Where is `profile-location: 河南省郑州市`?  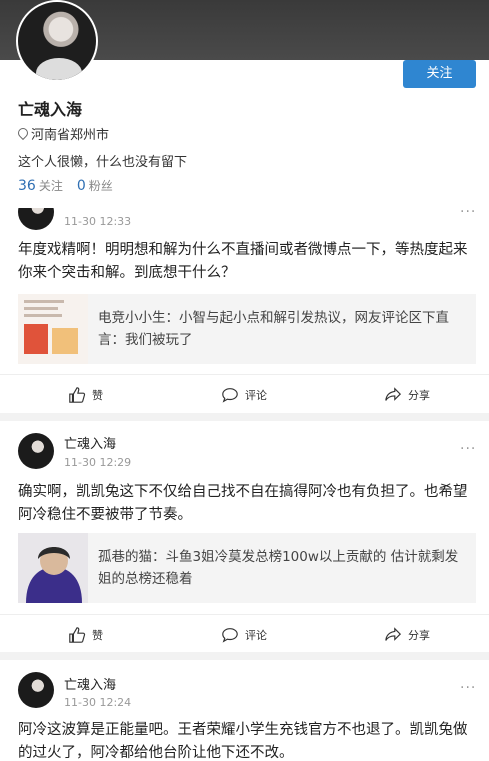 profile-location: 河南省郑州市 is located at coordinates (63, 133).